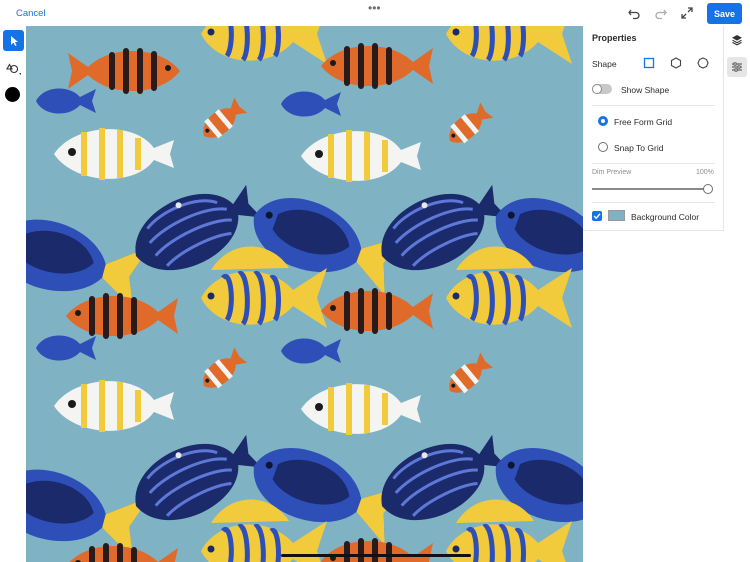  What do you see at coordinates (612, 172) in the screenshot?
I see `dim-preview-label: Dim Preview` at bounding box center [612, 172].